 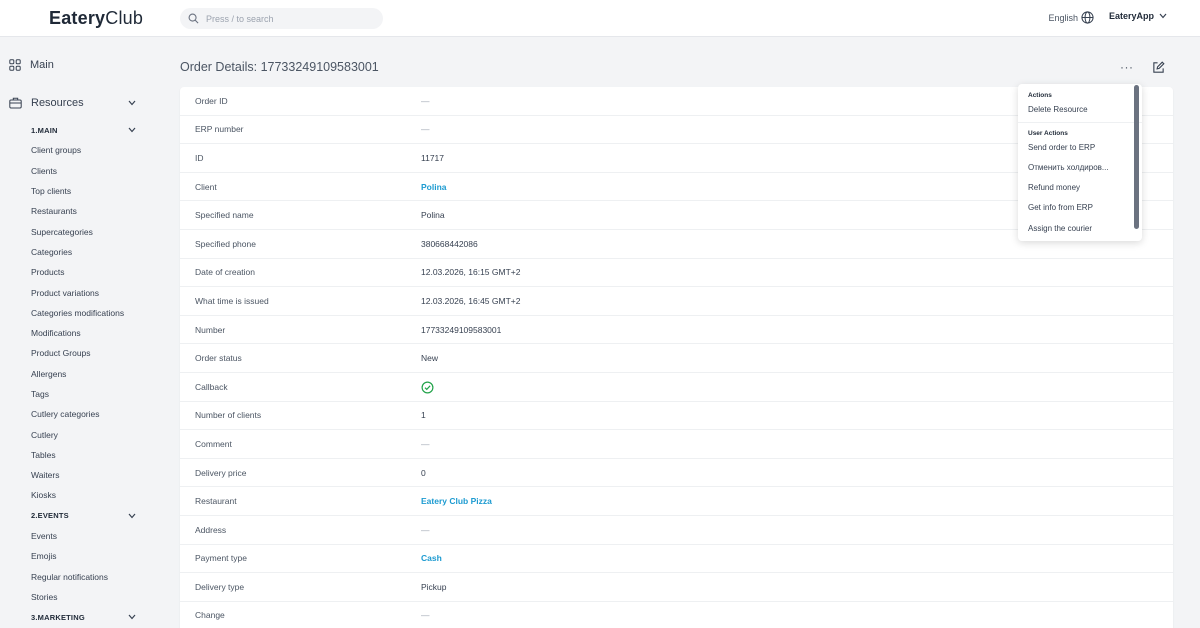 What do you see at coordinates (83, 556) in the screenshot?
I see `sidebar-item: Emojis` at bounding box center [83, 556].